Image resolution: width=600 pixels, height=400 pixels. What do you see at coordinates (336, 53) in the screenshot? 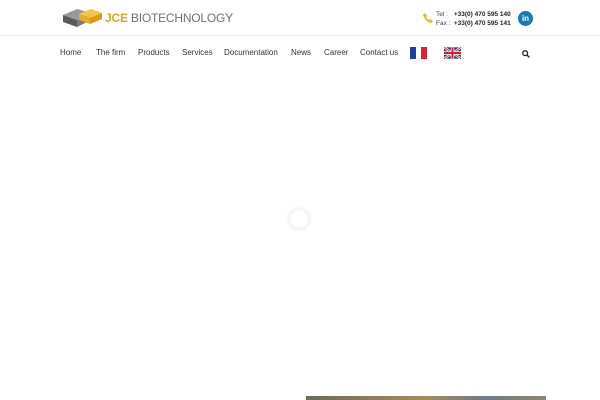
I see `nav-career: Career` at bounding box center [336, 53].